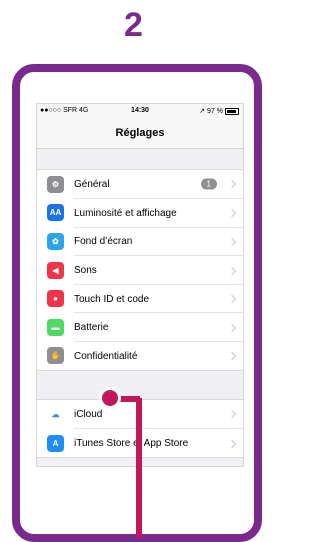 The height and width of the screenshot is (542, 320). I want to click on hand-icon: ✋, so click(55, 356).